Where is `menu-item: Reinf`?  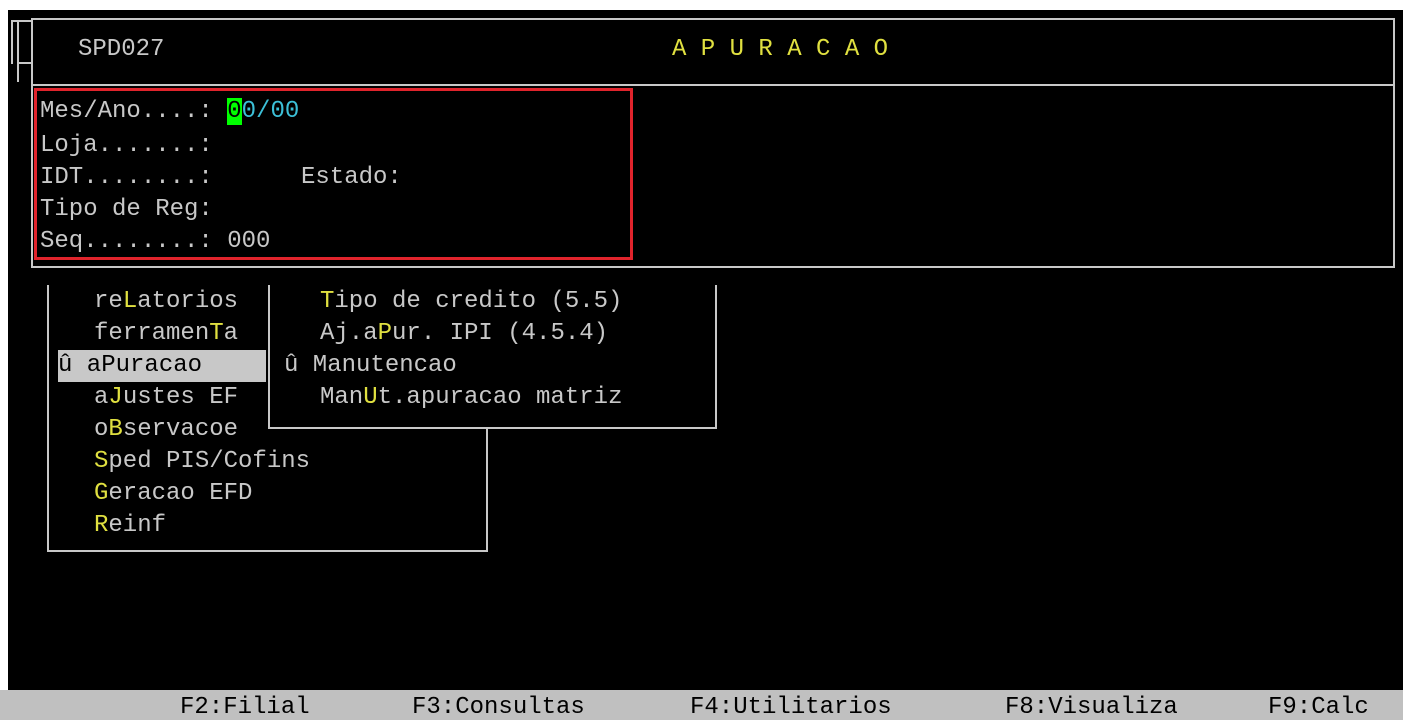 menu-item: Reinf is located at coordinates (130, 526).